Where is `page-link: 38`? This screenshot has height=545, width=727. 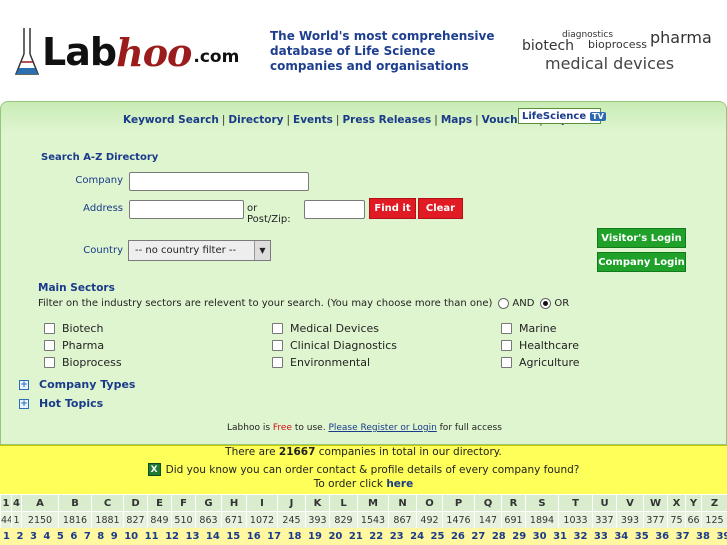 page-link: 38 is located at coordinates (703, 536).